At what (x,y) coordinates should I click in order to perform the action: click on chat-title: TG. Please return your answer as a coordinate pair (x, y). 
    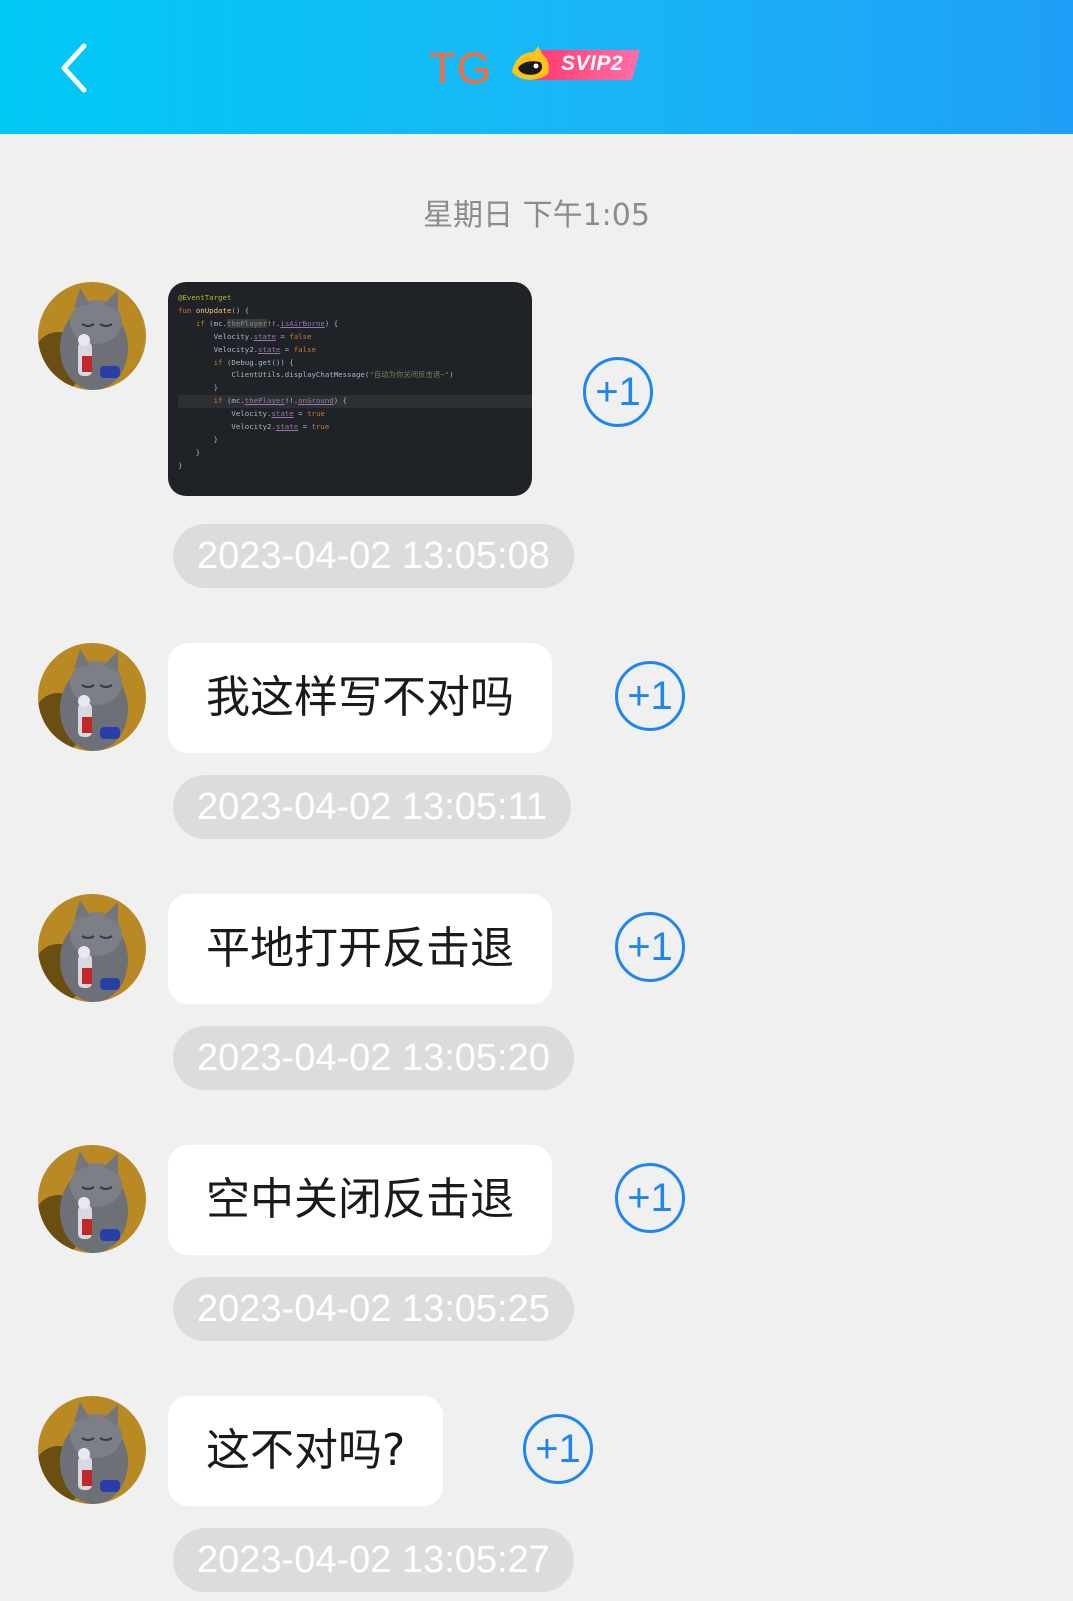
    Looking at the image, I should click on (460, 69).